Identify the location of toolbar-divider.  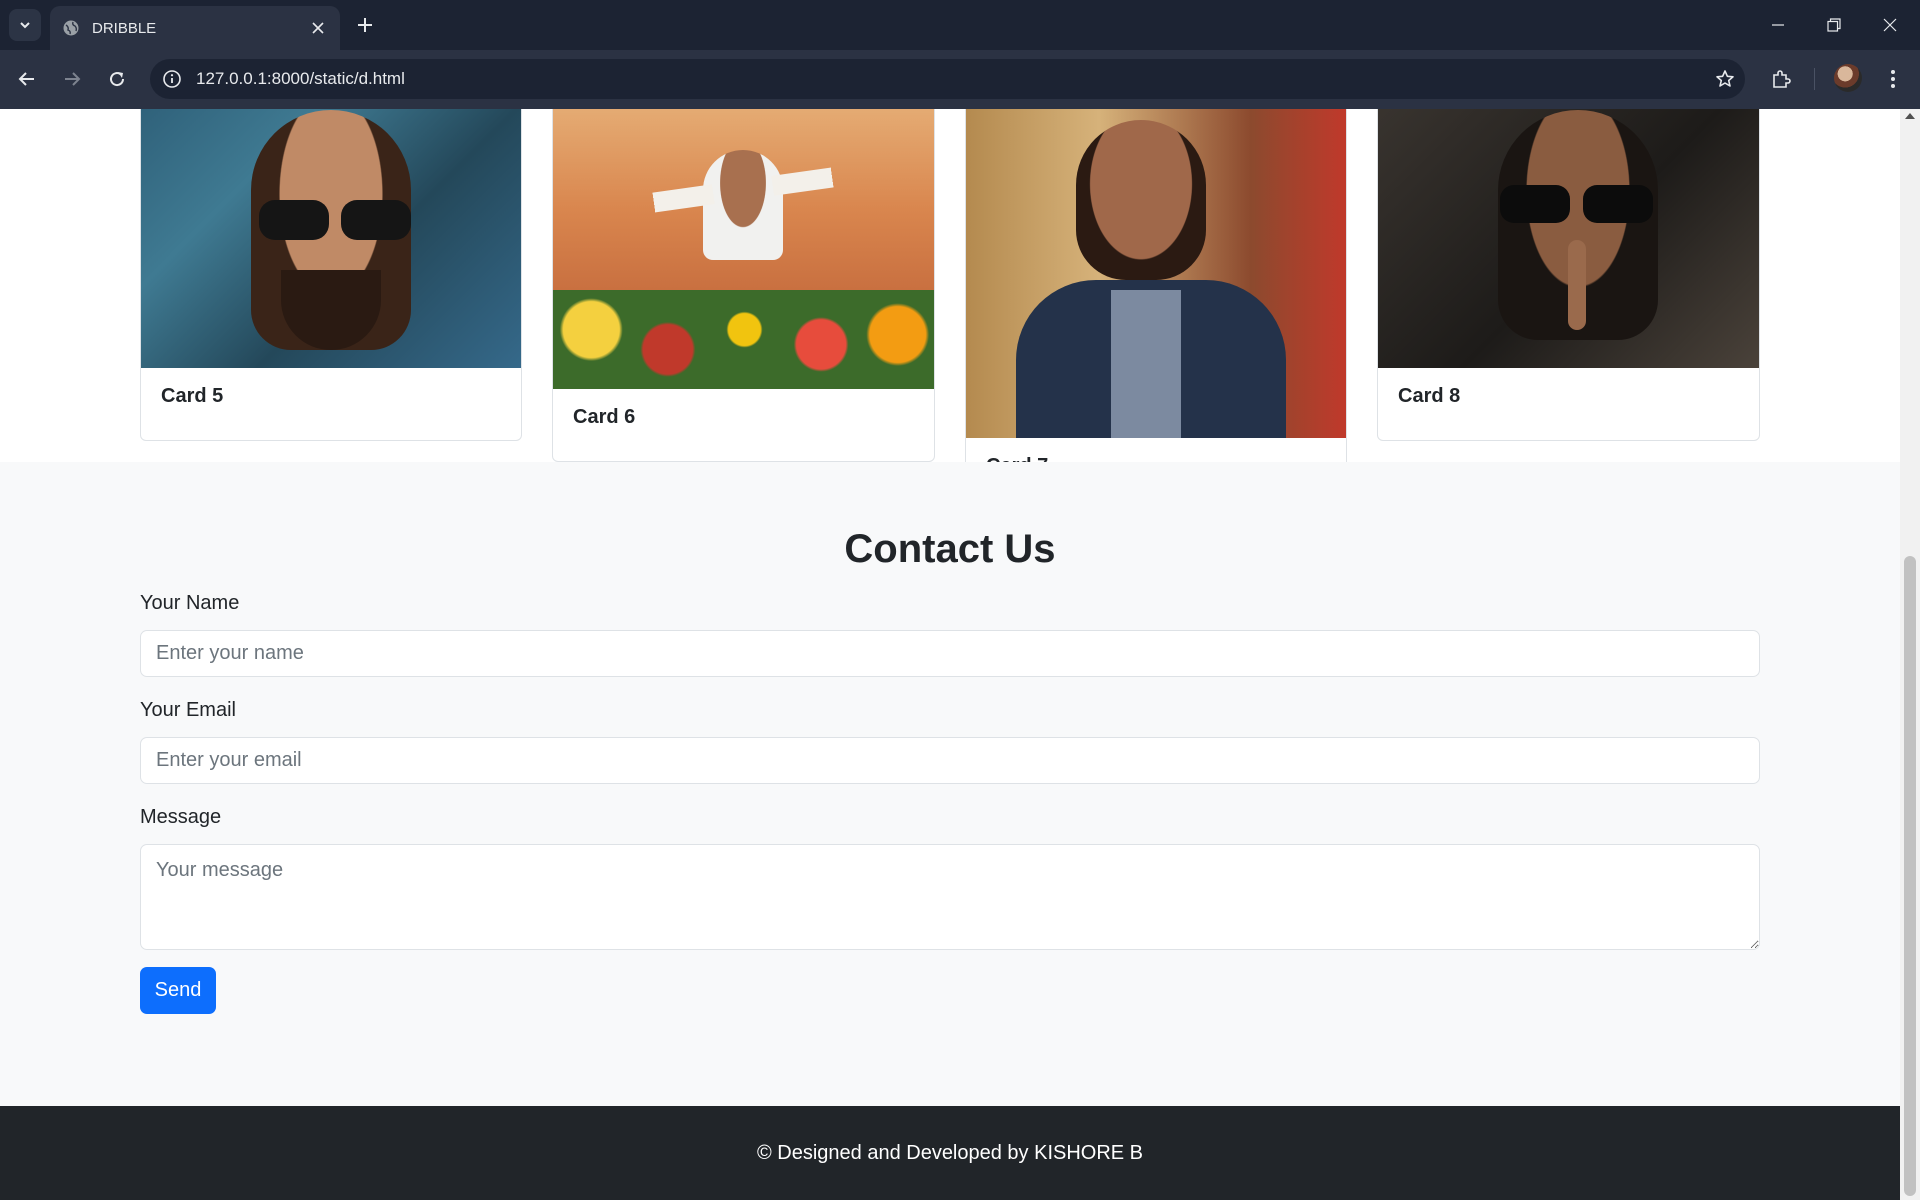
(1814, 79).